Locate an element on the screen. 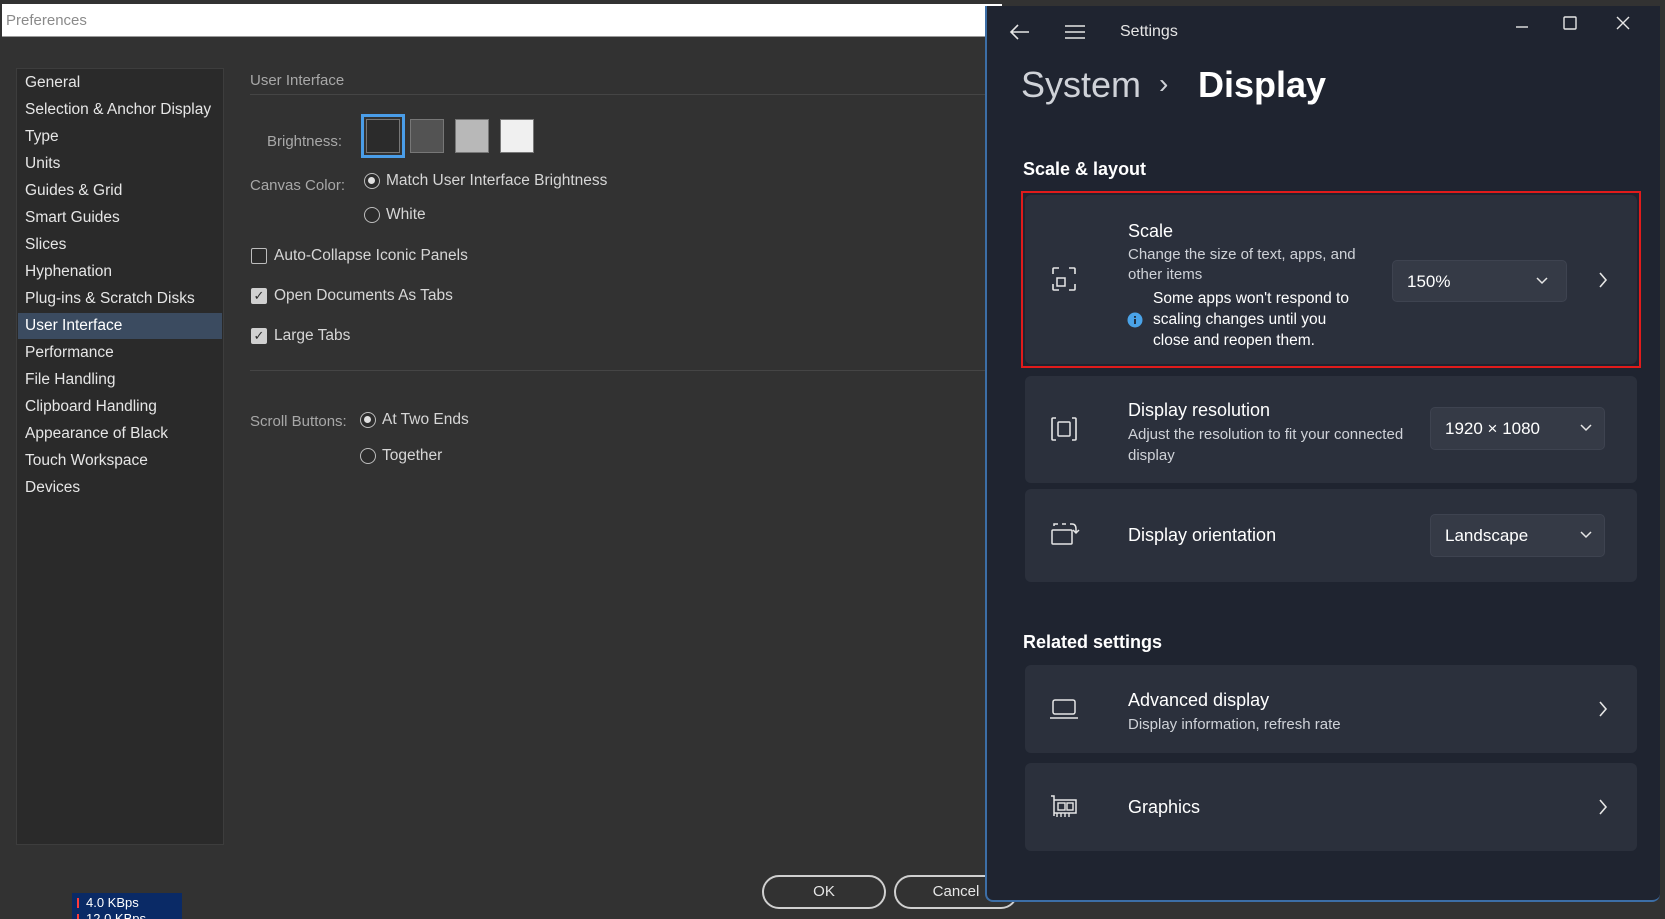 Image resolution: width=1665 pixels, height=919 pixels. sidebar-item-guides-grid: Guides & Grid is located at coordinates (120, 191).